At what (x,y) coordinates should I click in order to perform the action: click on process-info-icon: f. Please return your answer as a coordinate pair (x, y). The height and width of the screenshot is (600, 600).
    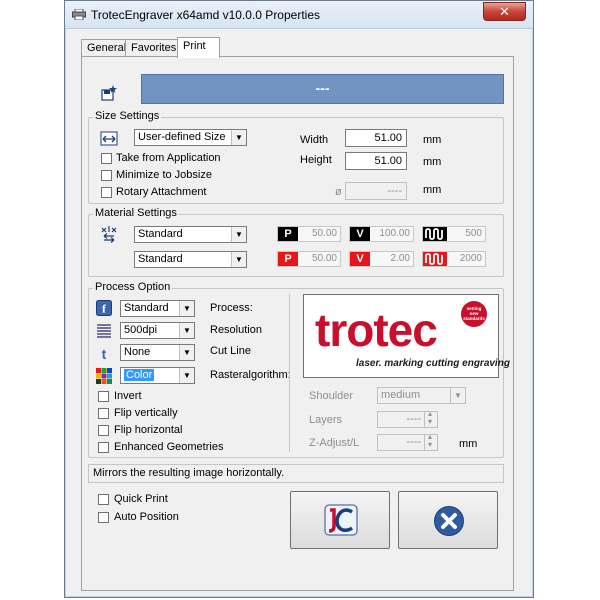
    Looking at the image, I should click on (104, 308).